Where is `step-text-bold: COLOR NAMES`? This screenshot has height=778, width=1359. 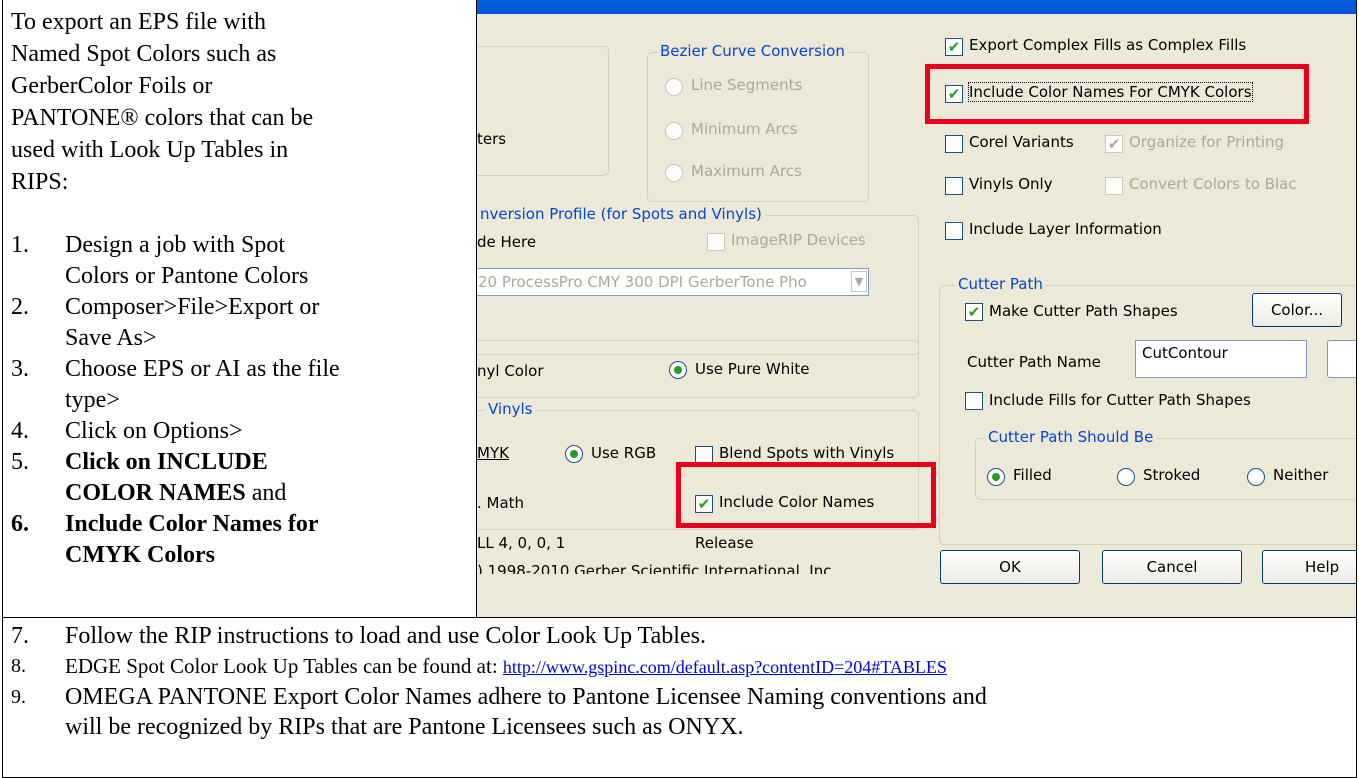
step-text-bold: COLOR NAMES is located at coordinates (155, 493).